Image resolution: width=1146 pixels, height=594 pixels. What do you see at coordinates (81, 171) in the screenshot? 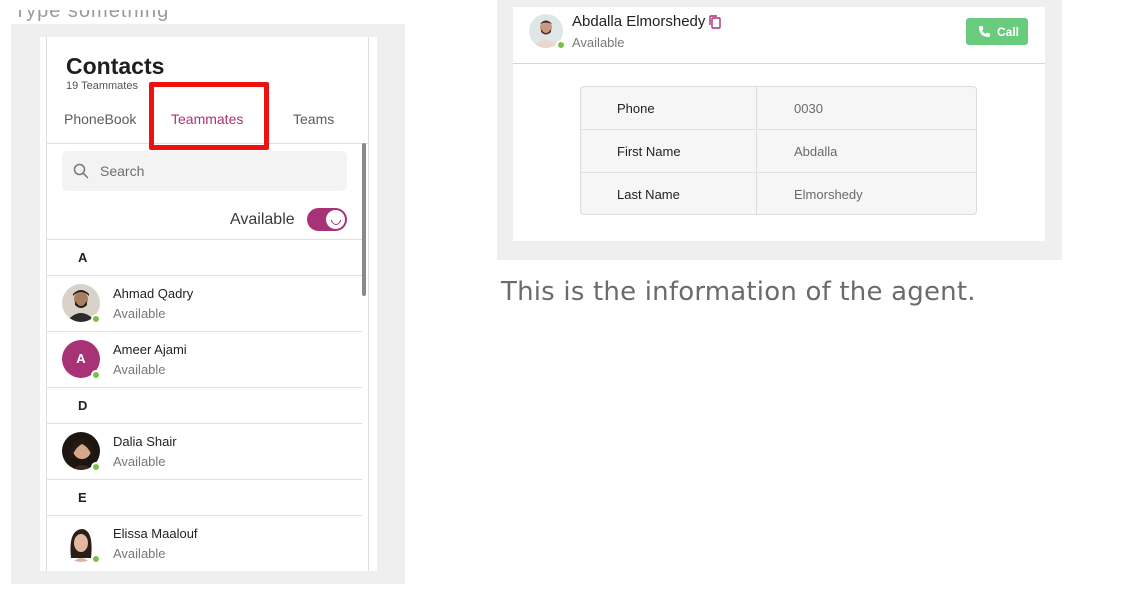
I see `search-icon` at bounding box center [81, 171].